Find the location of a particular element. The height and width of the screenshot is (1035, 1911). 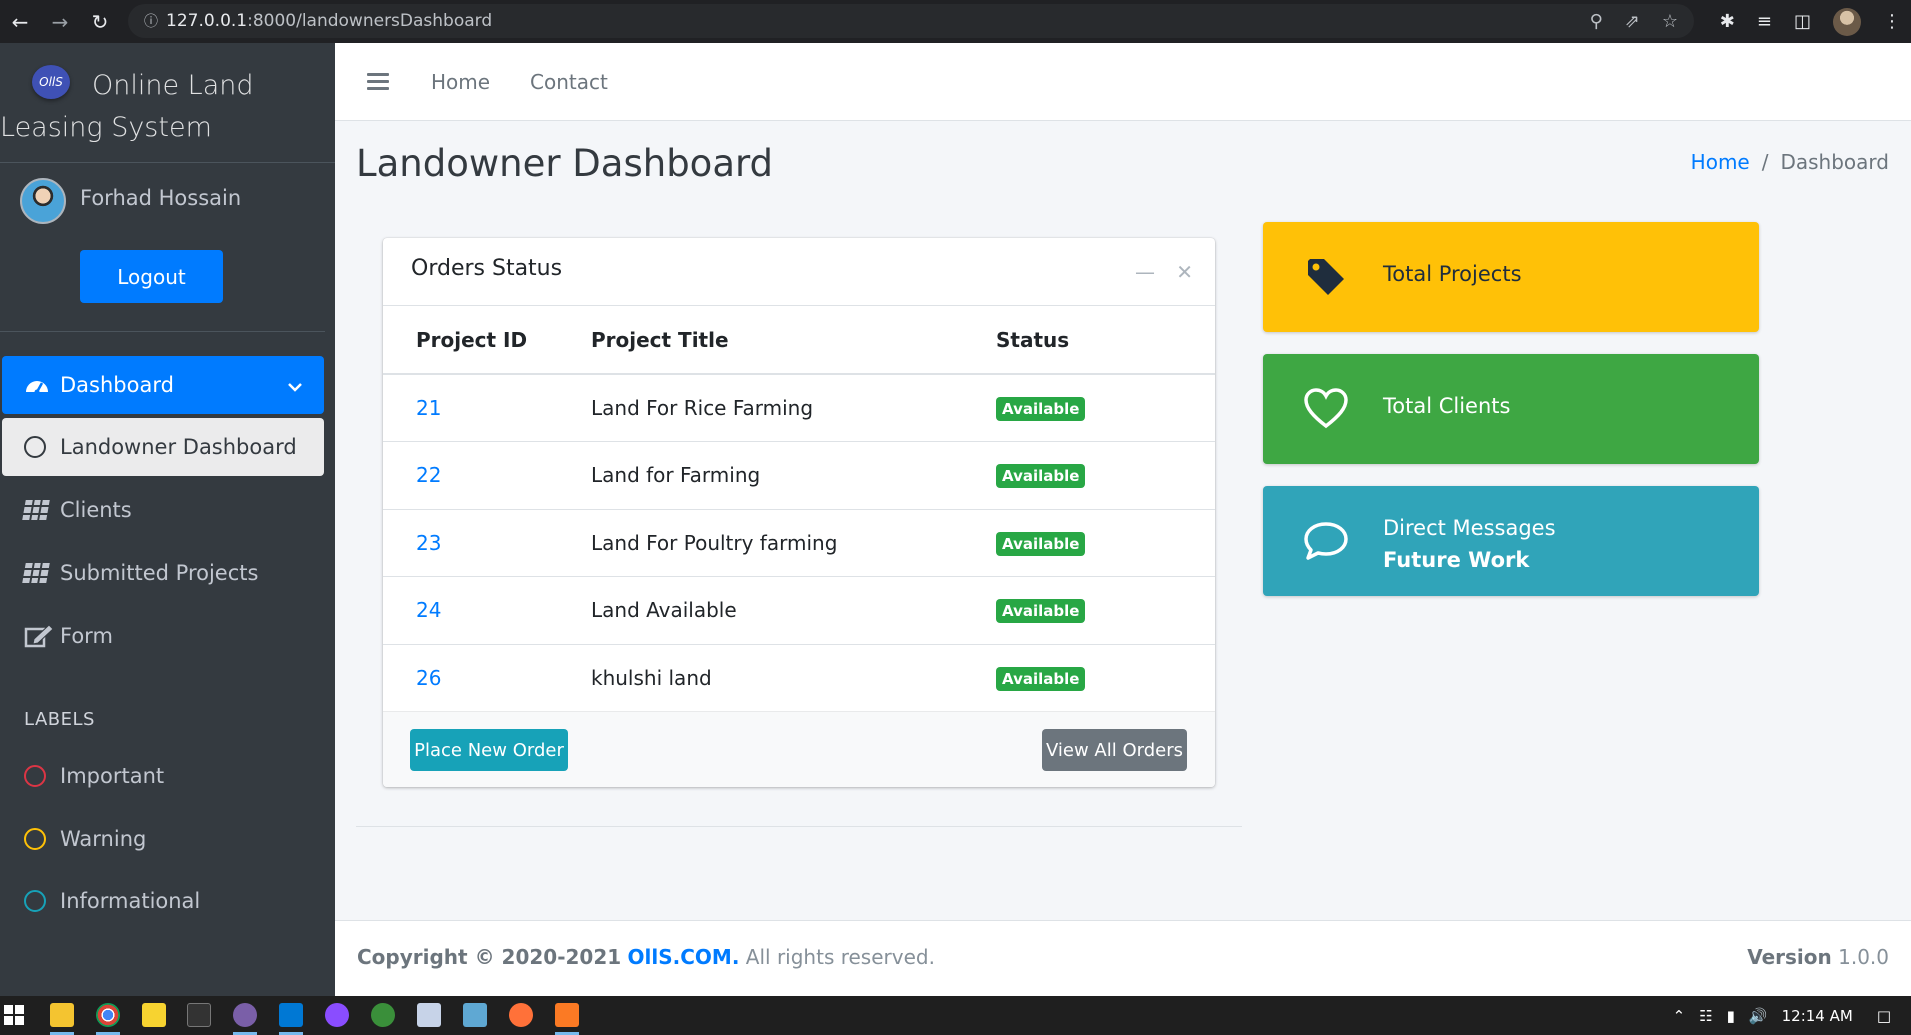

sidebar-label-warning: Warning is located at coordinates (163, 839).